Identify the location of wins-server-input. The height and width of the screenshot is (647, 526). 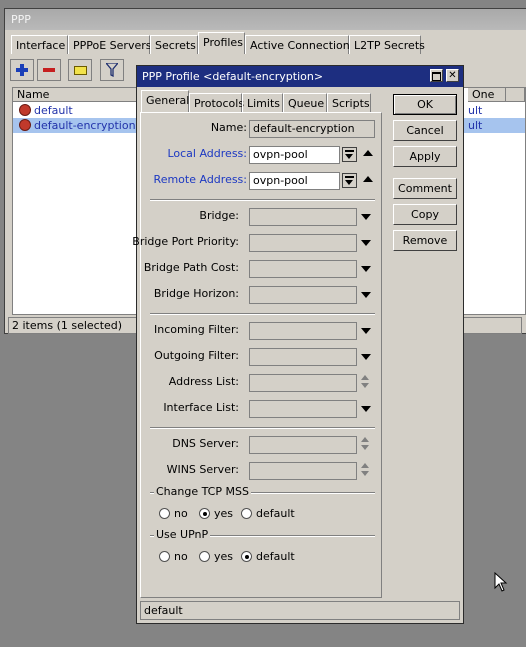
(303, 471).